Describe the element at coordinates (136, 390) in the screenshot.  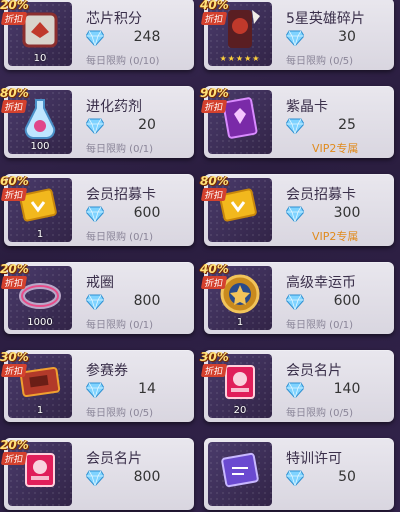
I see `buy-price-button: 14` at that location.